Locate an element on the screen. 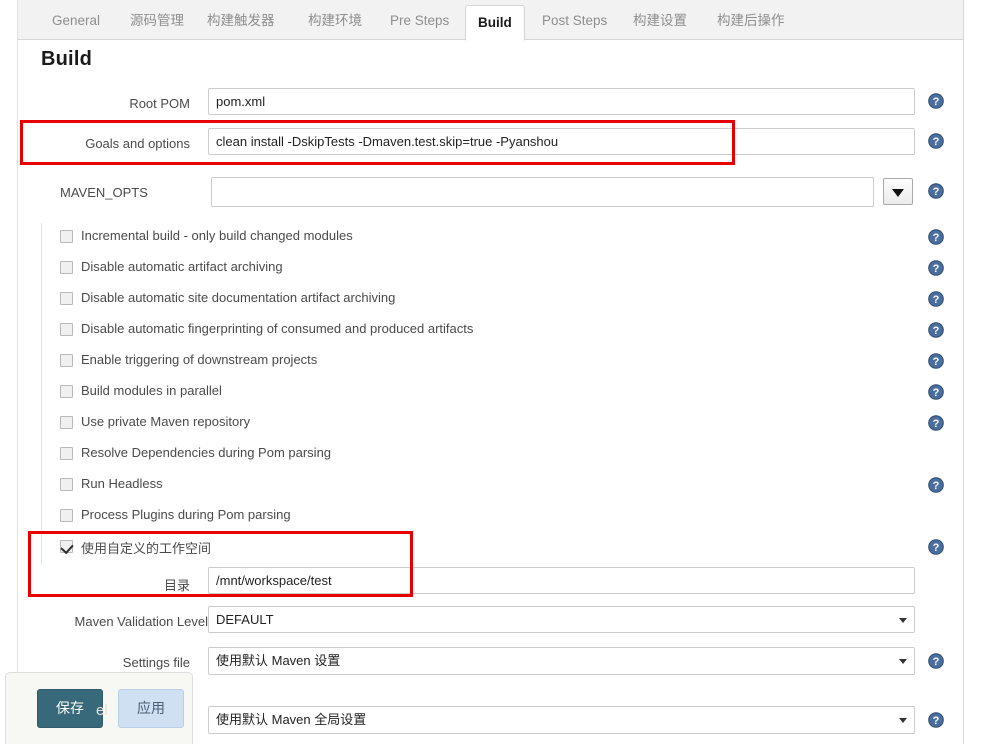  checkbox-enable-downstream-triggering is located at coordinates (66, 360).